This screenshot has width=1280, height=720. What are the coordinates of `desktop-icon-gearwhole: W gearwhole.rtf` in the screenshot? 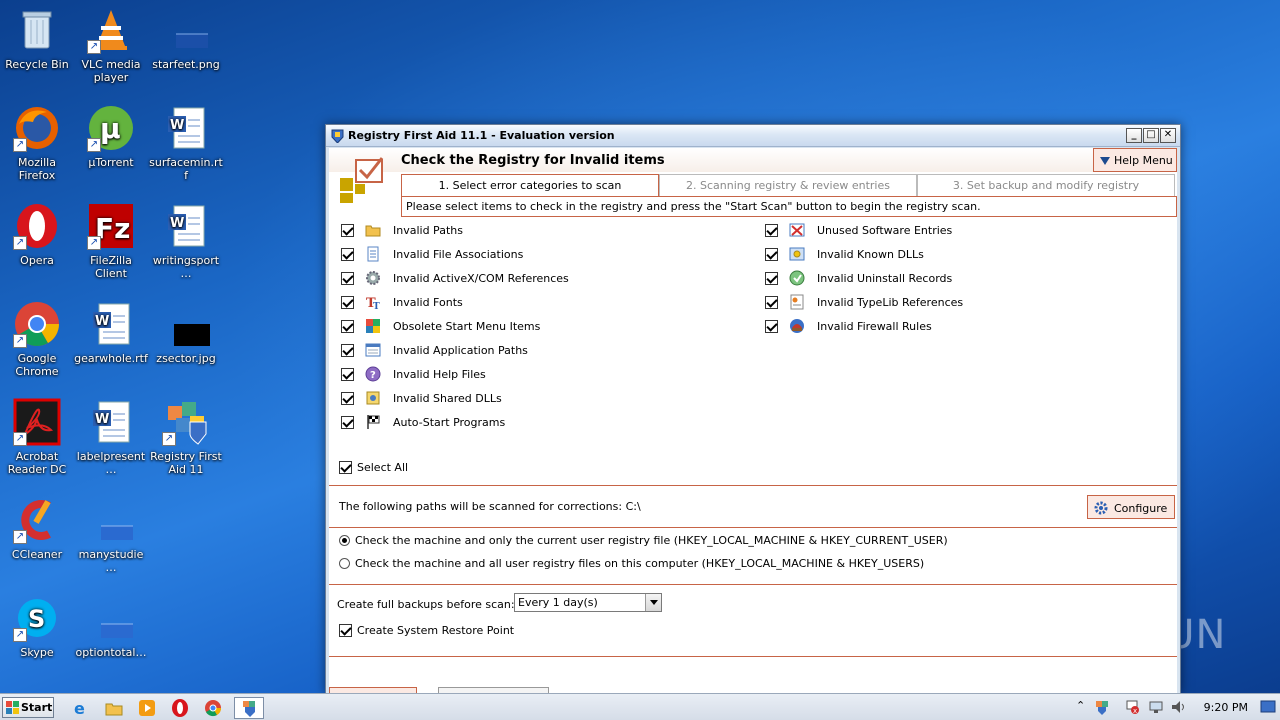 It's located at (111, 342).